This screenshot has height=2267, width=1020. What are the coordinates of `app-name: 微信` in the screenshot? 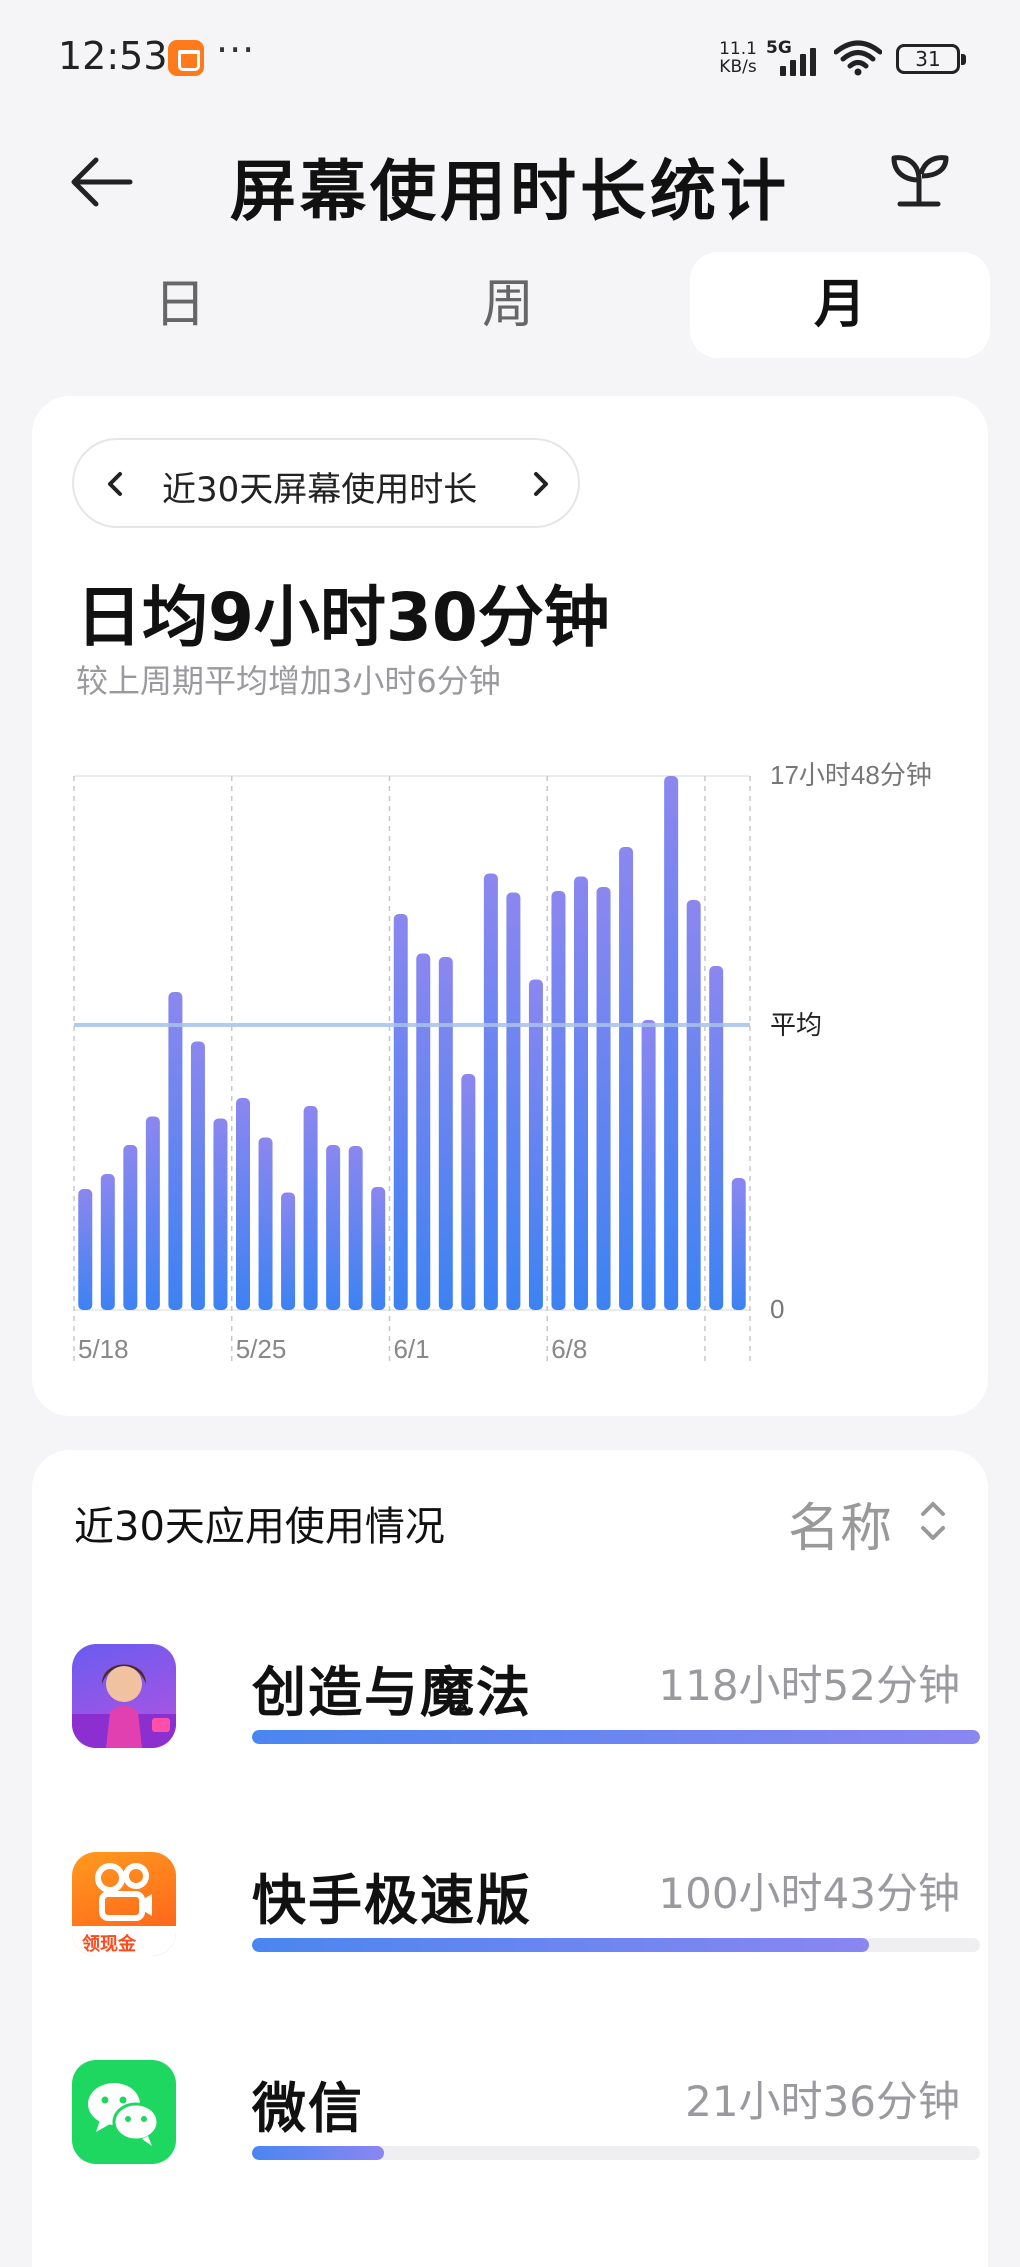 It's located at (308, 2108).